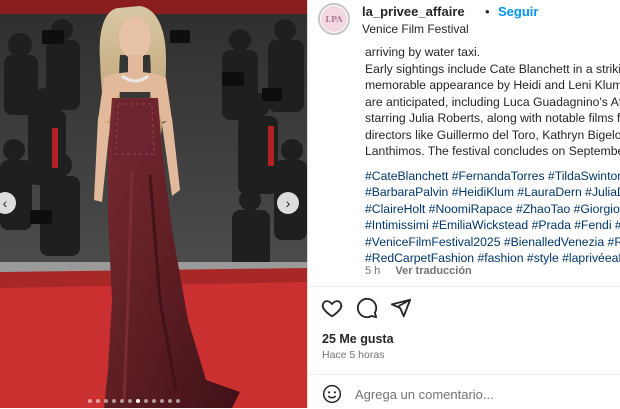  I want to click on next-photo-button: ›, so click(288, 203).